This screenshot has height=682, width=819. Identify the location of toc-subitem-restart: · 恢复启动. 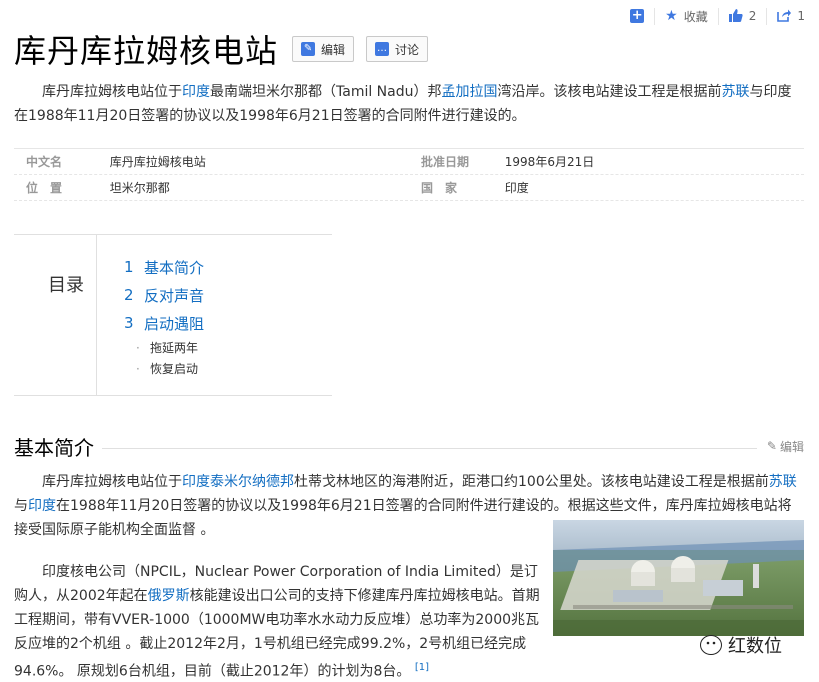
(164, 368).